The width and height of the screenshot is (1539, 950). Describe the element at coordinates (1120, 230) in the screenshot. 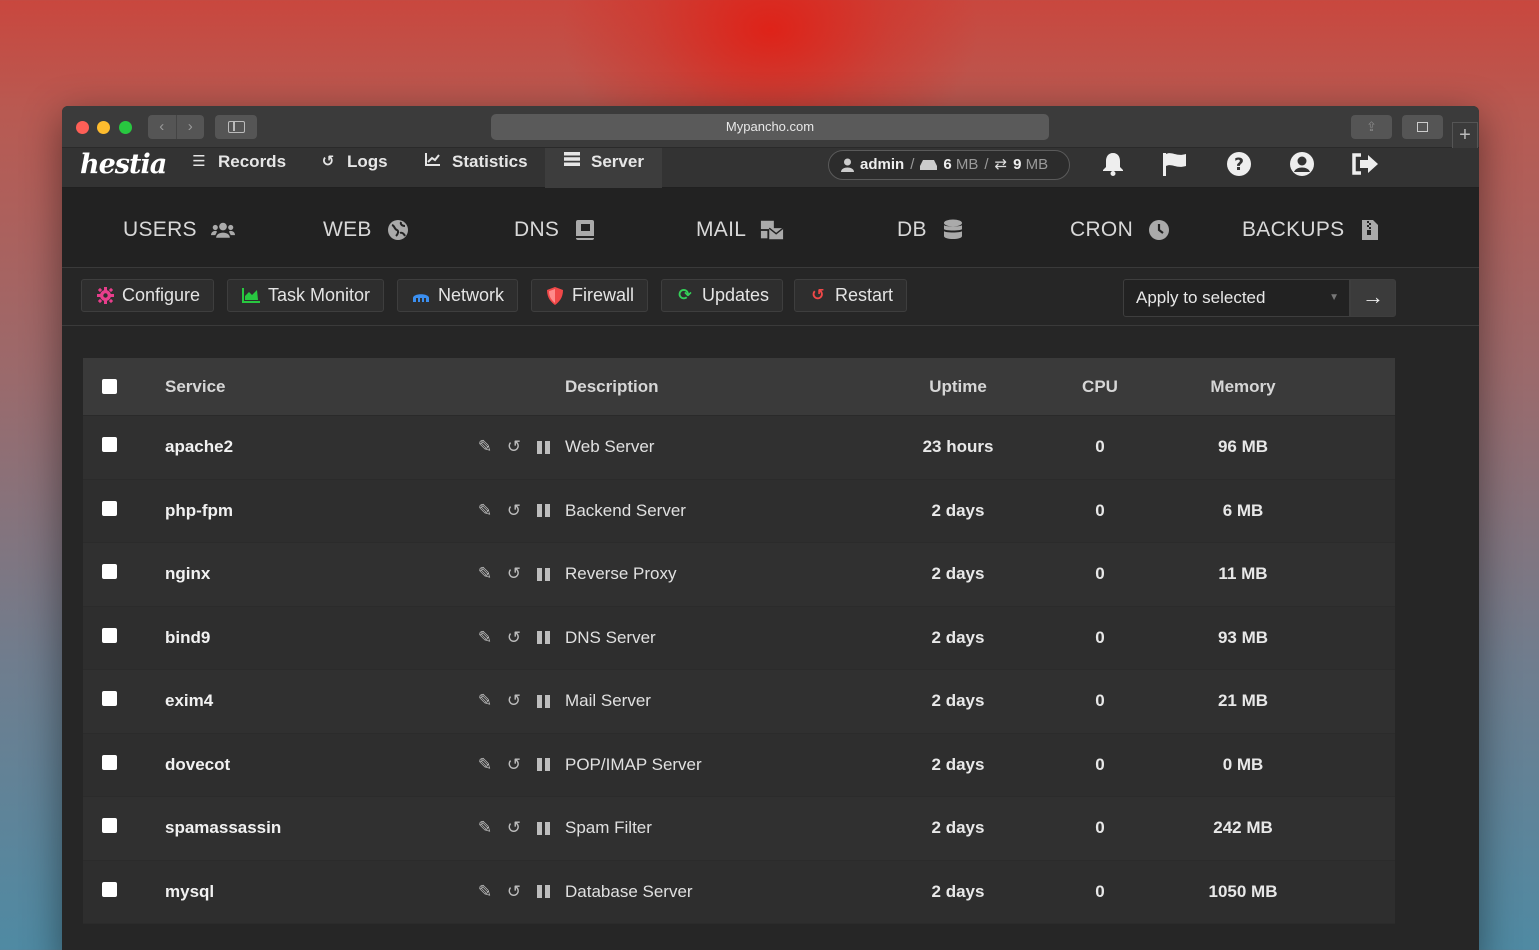

I see `section-cron: CRON` at that location.